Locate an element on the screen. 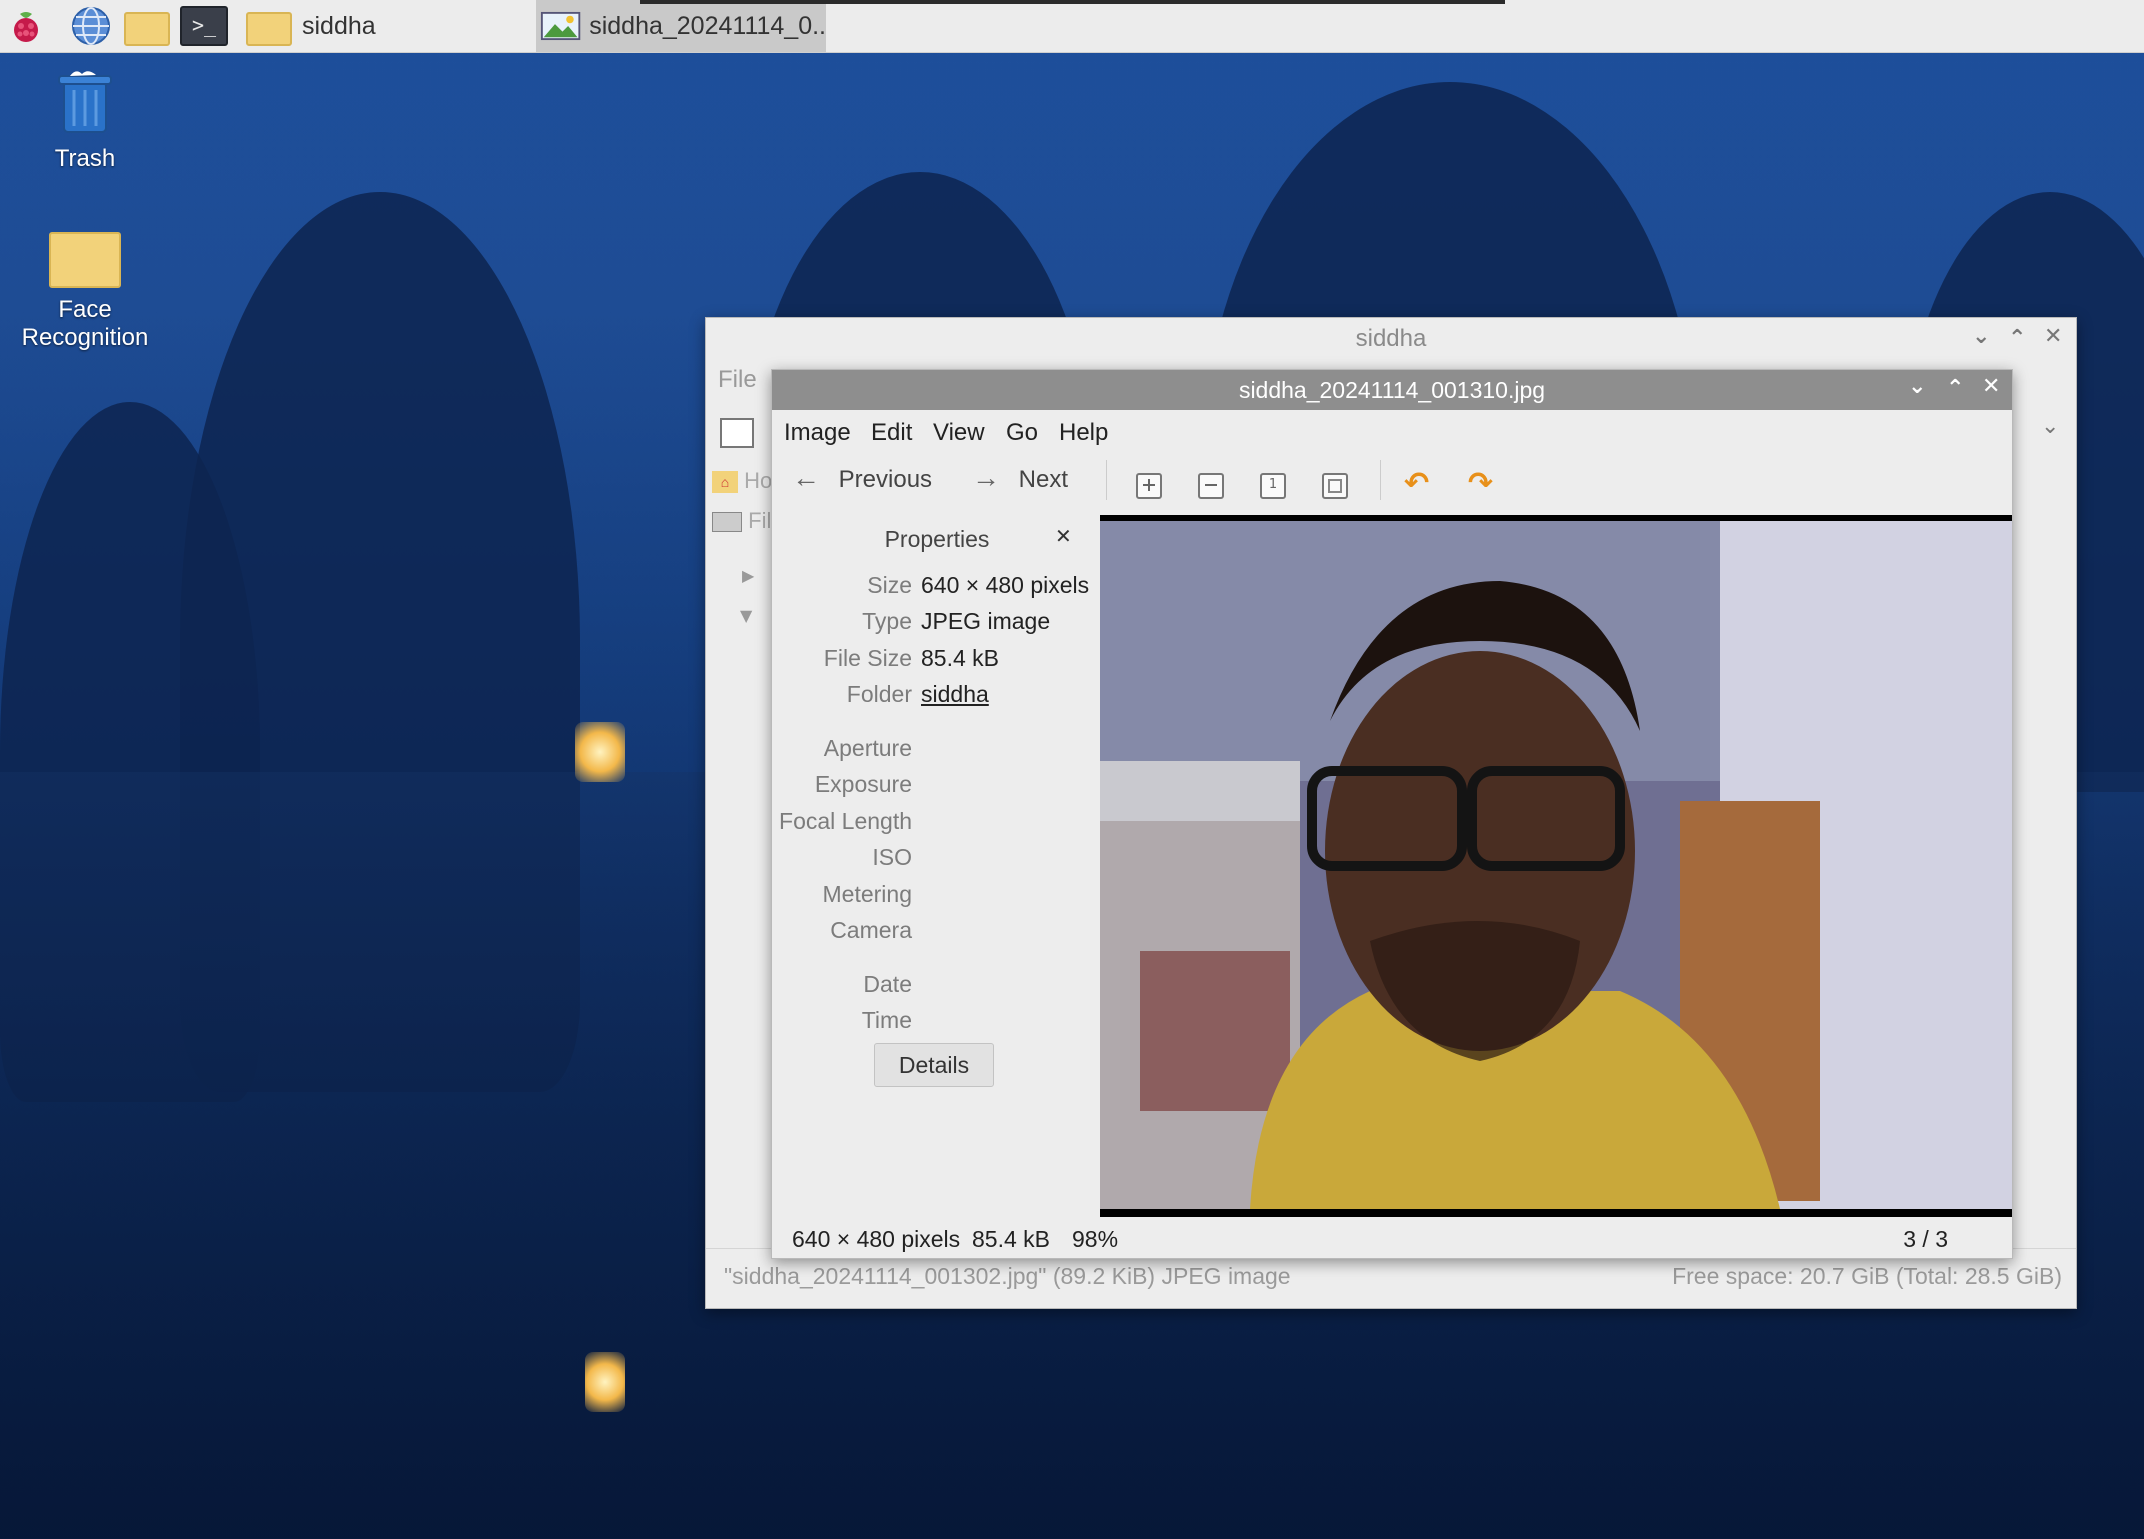  sidebar-filesystem-label: Fil is located at coordinates (760, 520).